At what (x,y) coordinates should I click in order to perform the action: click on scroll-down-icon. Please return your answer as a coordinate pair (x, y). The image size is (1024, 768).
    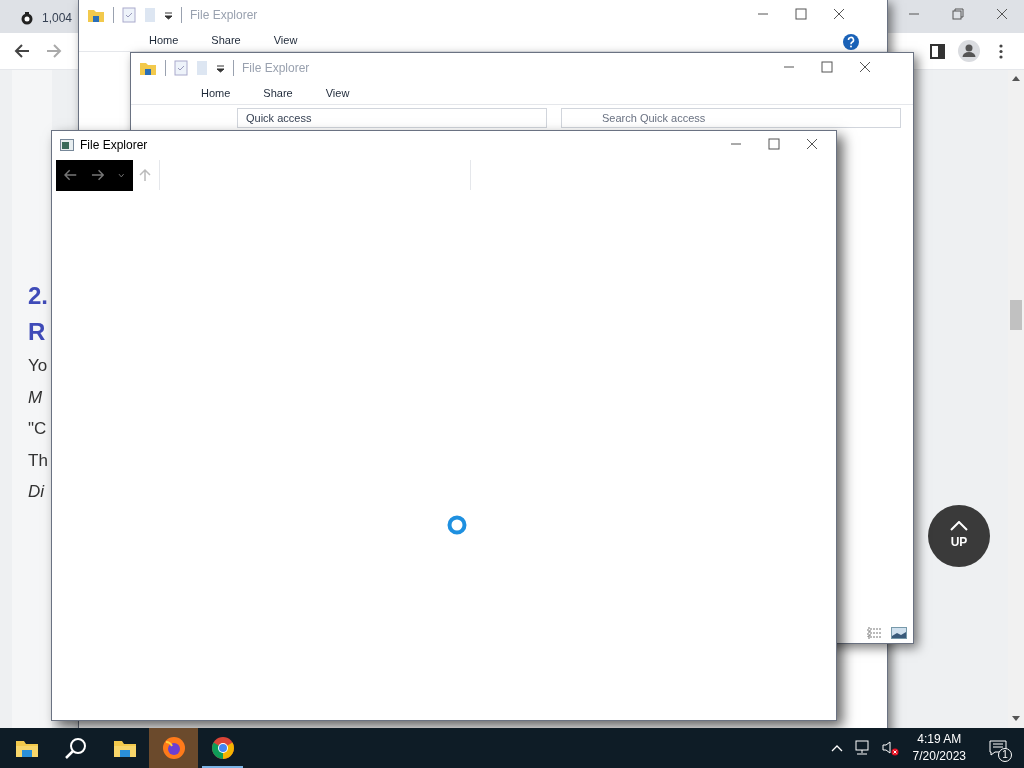
    Looking at the image, I should click on (1016, 718).